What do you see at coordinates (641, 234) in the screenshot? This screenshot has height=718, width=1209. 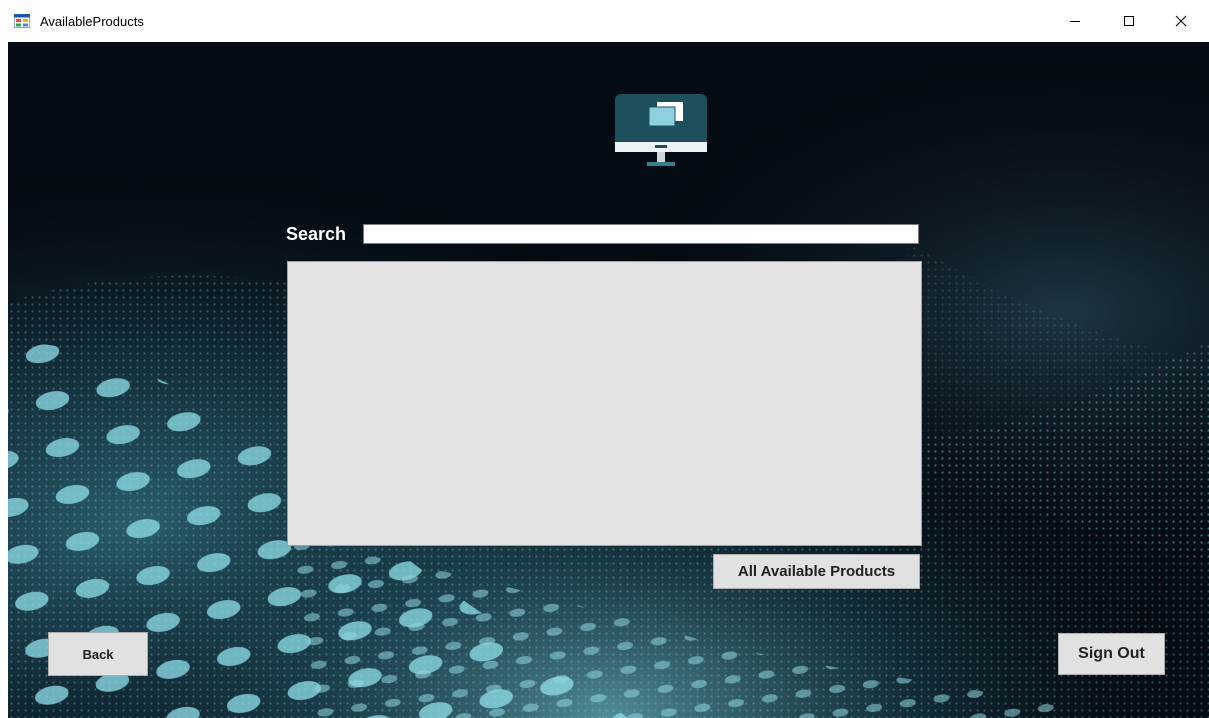 I see `search-input` at bounding box center [641, 234].